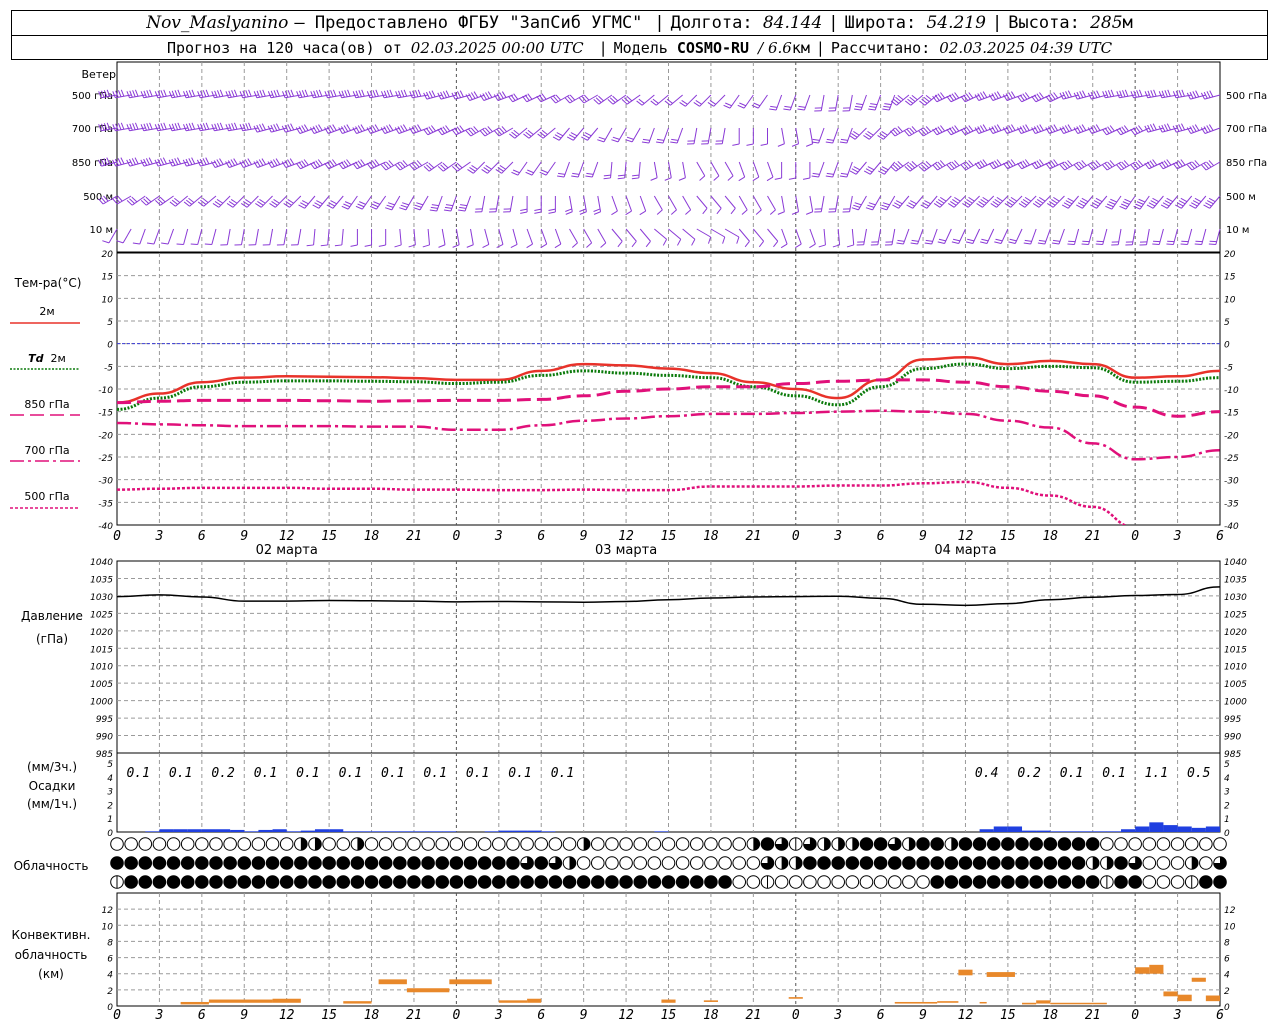  I want to click on precip-3h-label: 0.1, so click(562, 773).